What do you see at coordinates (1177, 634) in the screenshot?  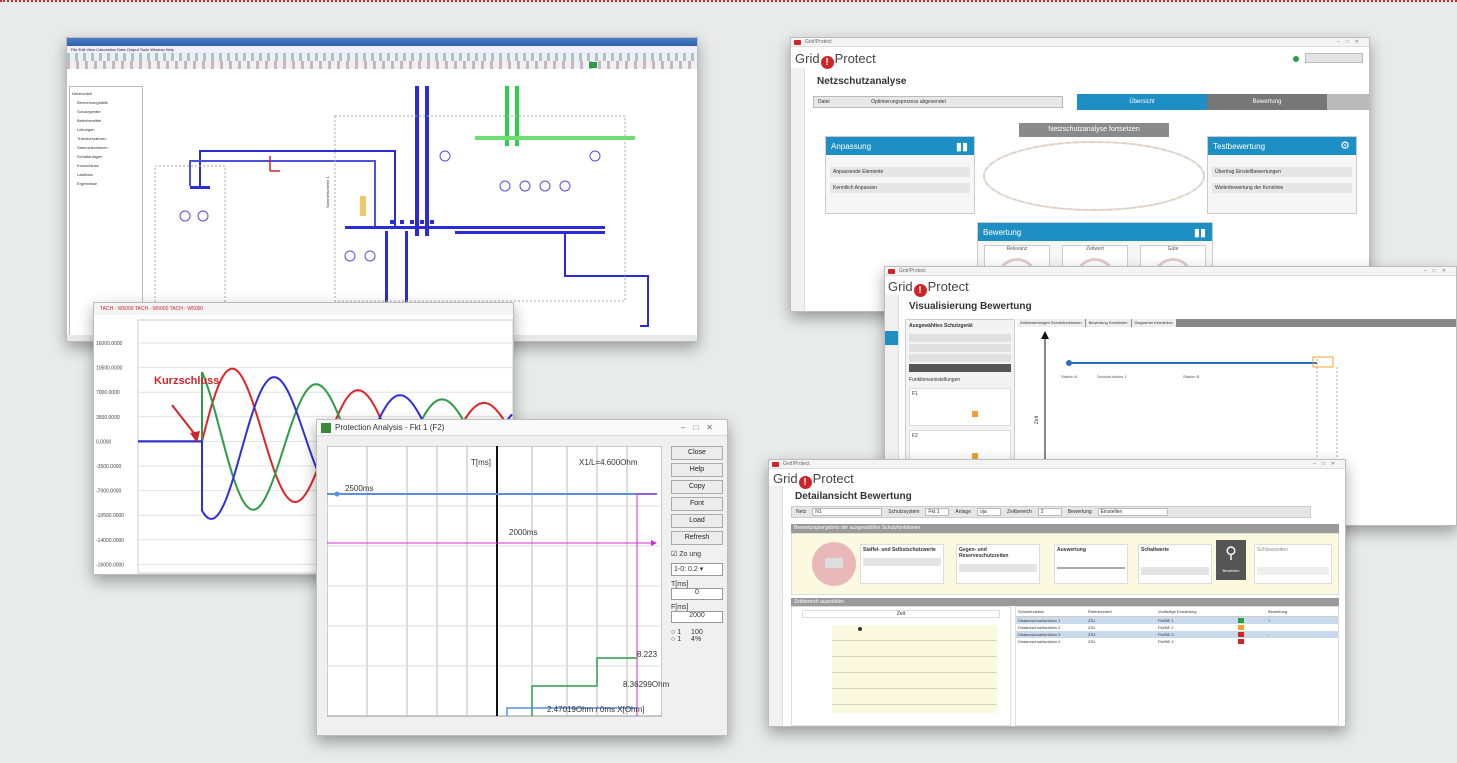 I see `table-row: Distanzschutzfunktion 3 ZS3 Fkt/NE 3 -` at bounding box center [1177, 634].